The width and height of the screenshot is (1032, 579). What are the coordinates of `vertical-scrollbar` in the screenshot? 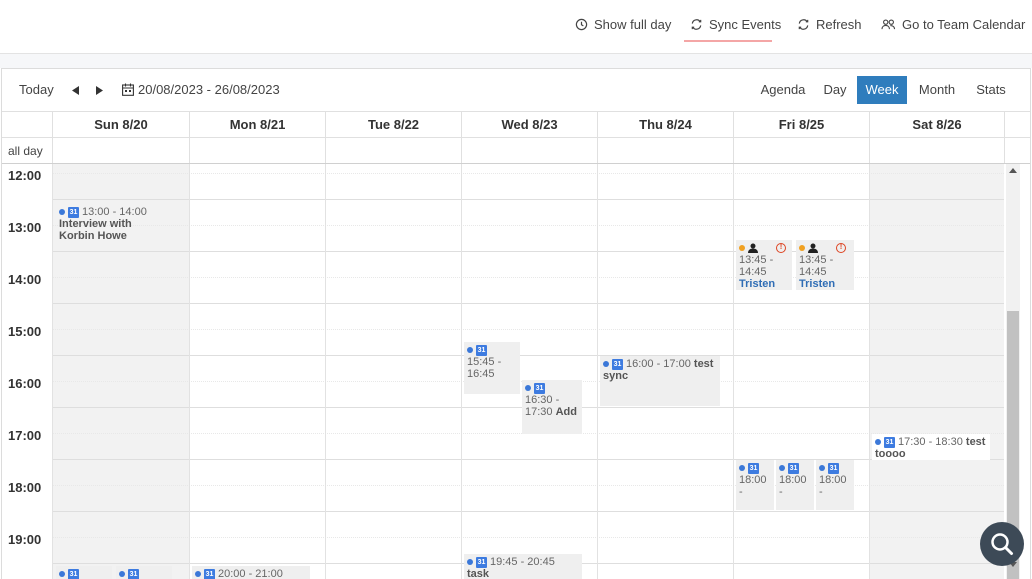 It's located at (1013, 371).